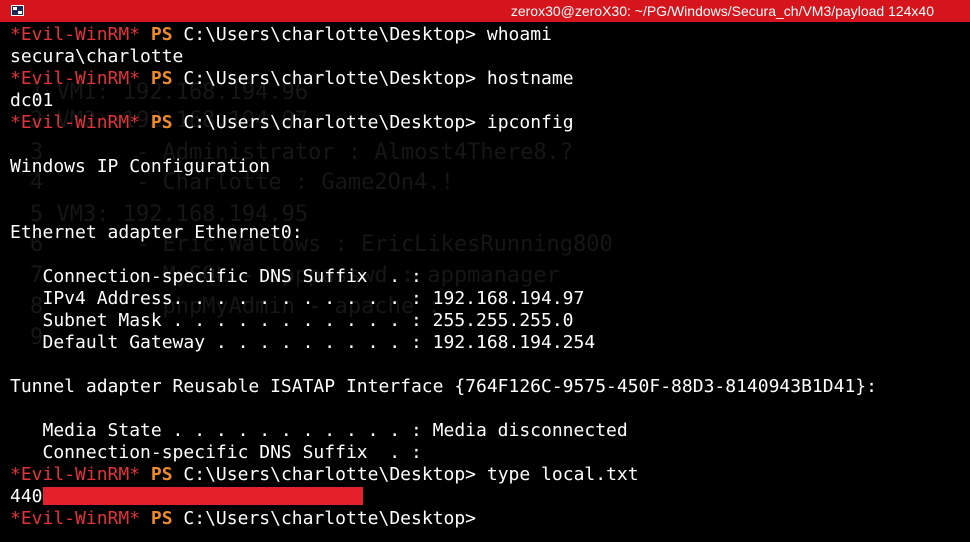 The width and height of the screenshot is (970, 542). What do you see at coordinates (530, 78) in the screenshot?
I see `command-text: hostname` at bounding box center [530, 78].